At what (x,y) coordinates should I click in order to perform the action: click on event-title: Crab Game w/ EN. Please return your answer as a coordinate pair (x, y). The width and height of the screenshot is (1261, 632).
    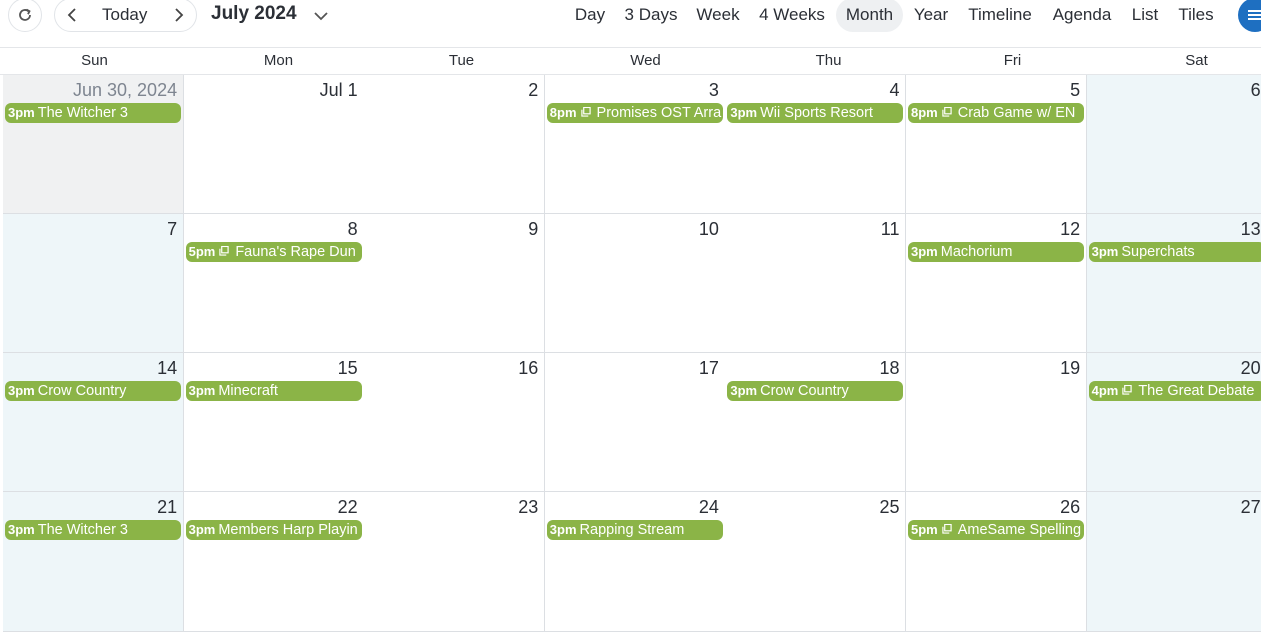
    Looking at the image, I should click on (1016, 113).